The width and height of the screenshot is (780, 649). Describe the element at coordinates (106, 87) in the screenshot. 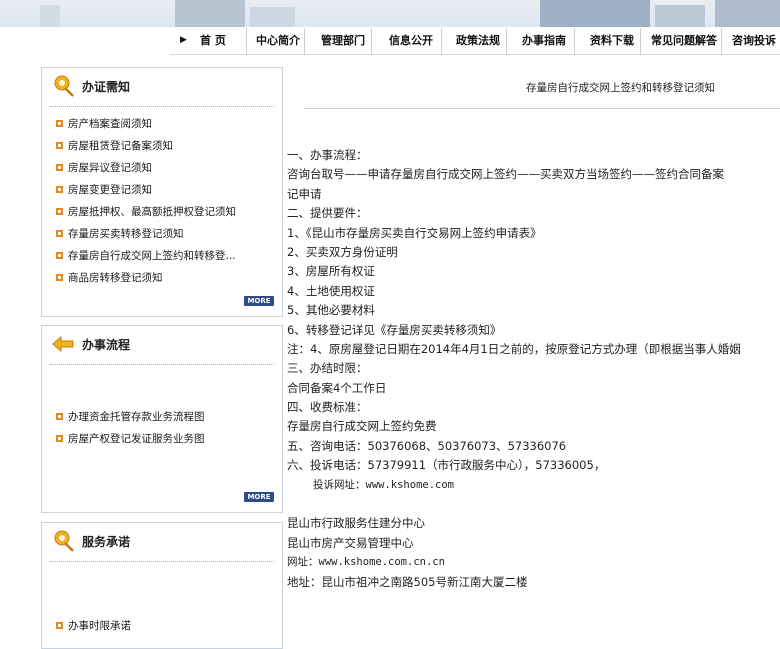

I see `panel-title: 办证需知` at that location.